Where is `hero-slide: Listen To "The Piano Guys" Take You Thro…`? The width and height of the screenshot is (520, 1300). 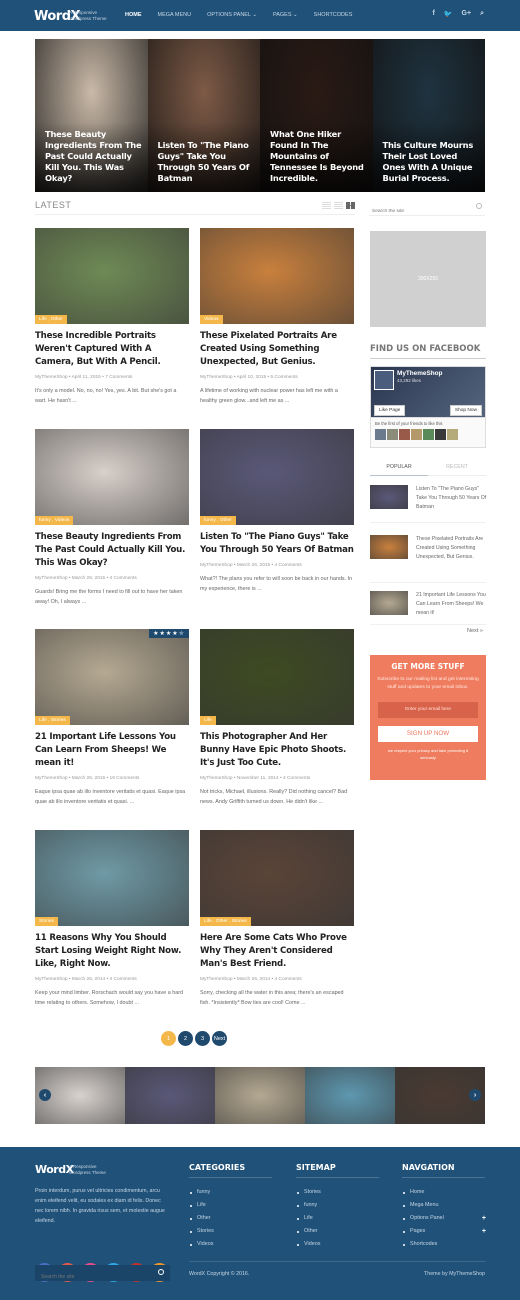 hero-slide: Listen To "The Piano Guys" Take You Thro… is located at coordinates (203, 115).